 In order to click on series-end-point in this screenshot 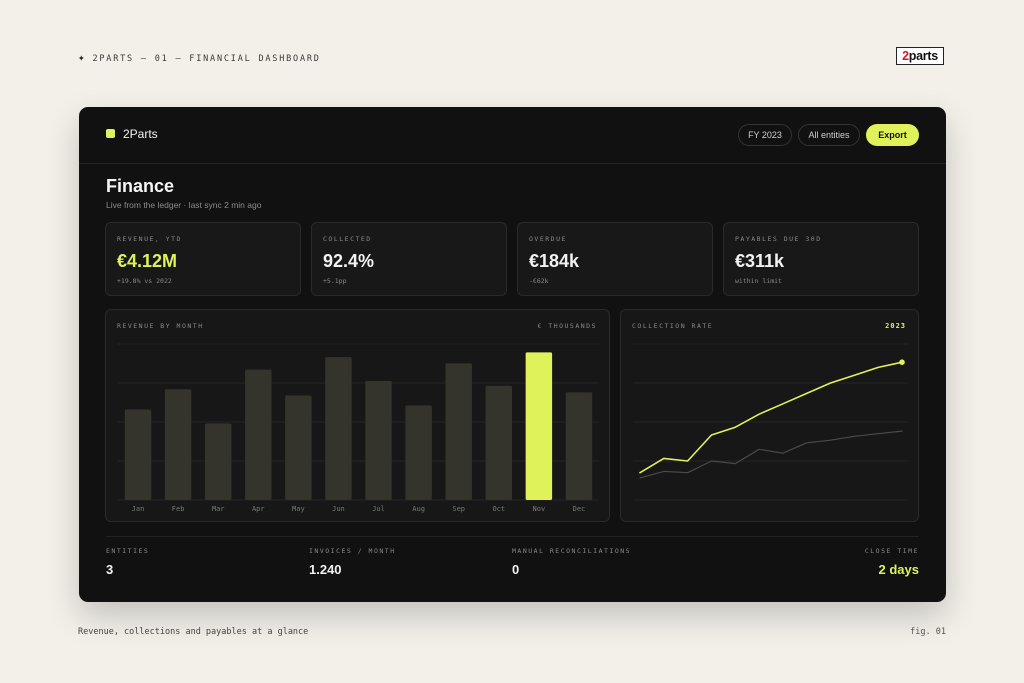, I will do `click(902, 362)`.